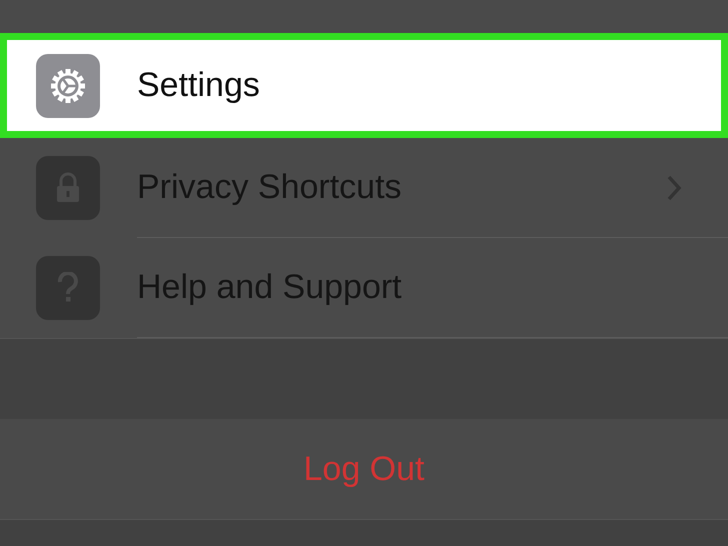  Describe the element at coordinates (68, 288) in the screenshot. I see `question-icon` at that location.